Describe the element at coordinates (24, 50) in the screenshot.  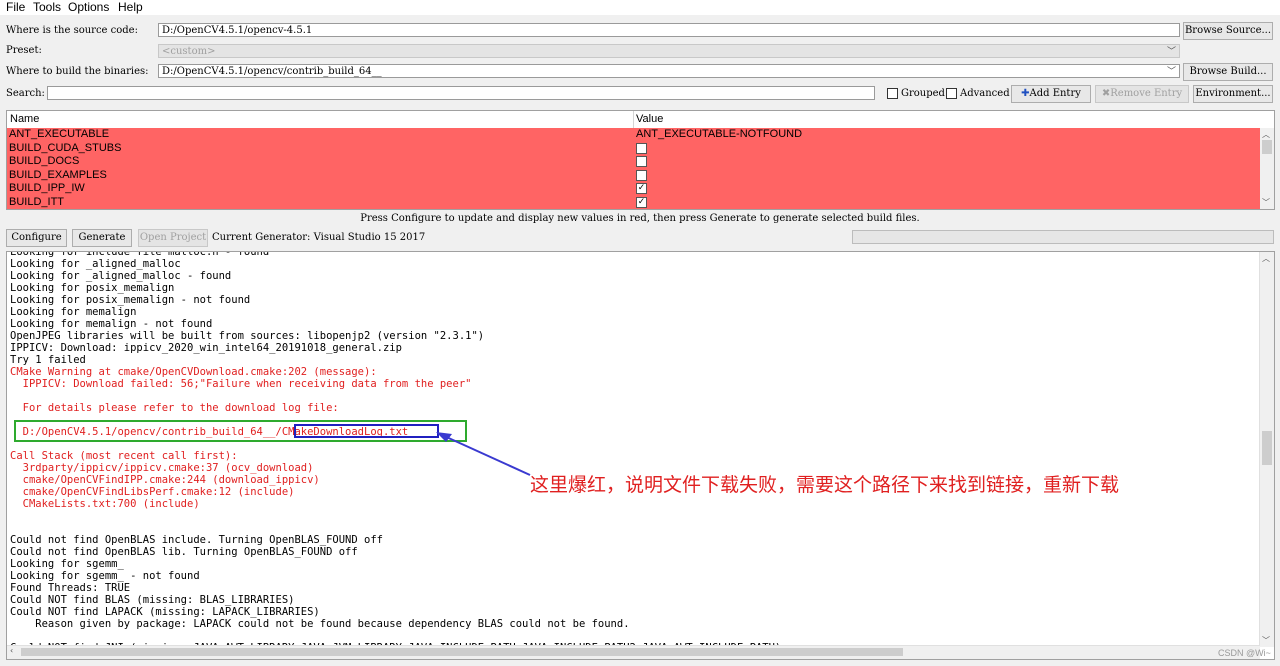
I see `preset-label: Preset:` at that location.